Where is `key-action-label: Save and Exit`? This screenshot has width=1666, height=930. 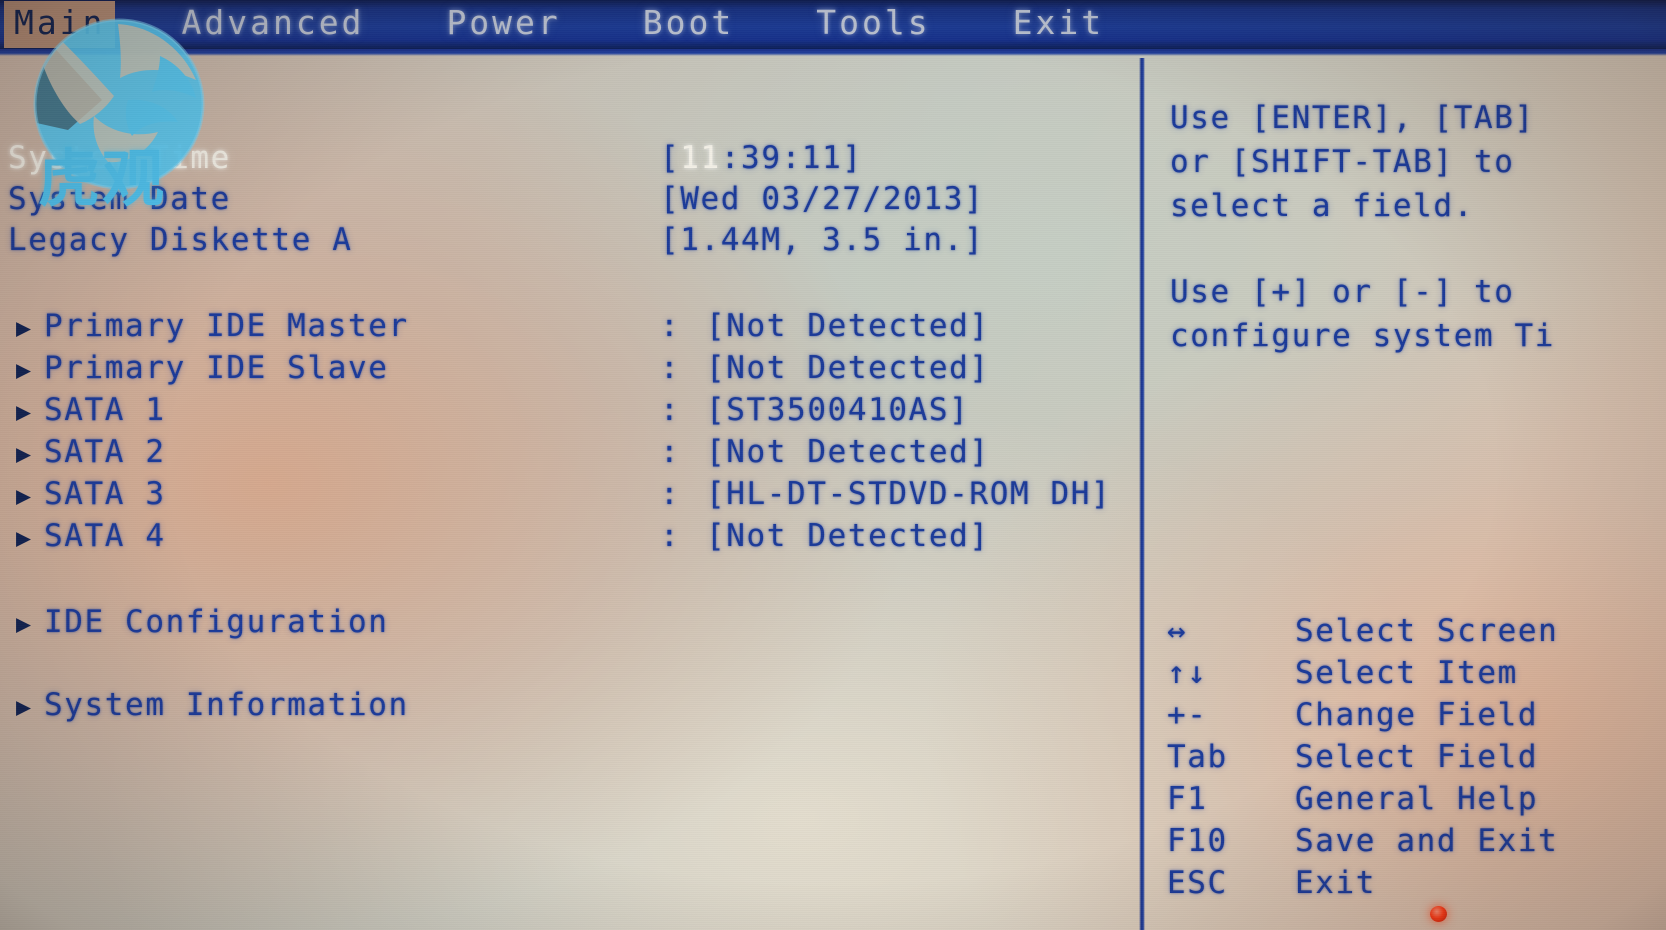
key-action-label: Save and Exit is located at coordinates (1427, 841).